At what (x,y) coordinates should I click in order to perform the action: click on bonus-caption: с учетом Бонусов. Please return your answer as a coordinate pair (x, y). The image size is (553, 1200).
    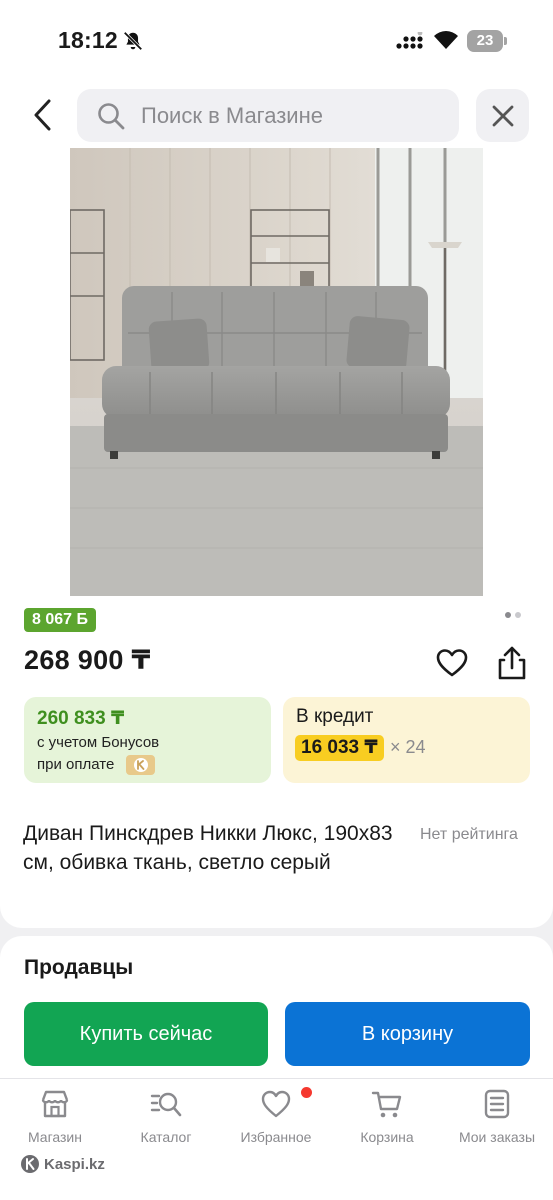
    Looking at the image, I should click on (98, 742).